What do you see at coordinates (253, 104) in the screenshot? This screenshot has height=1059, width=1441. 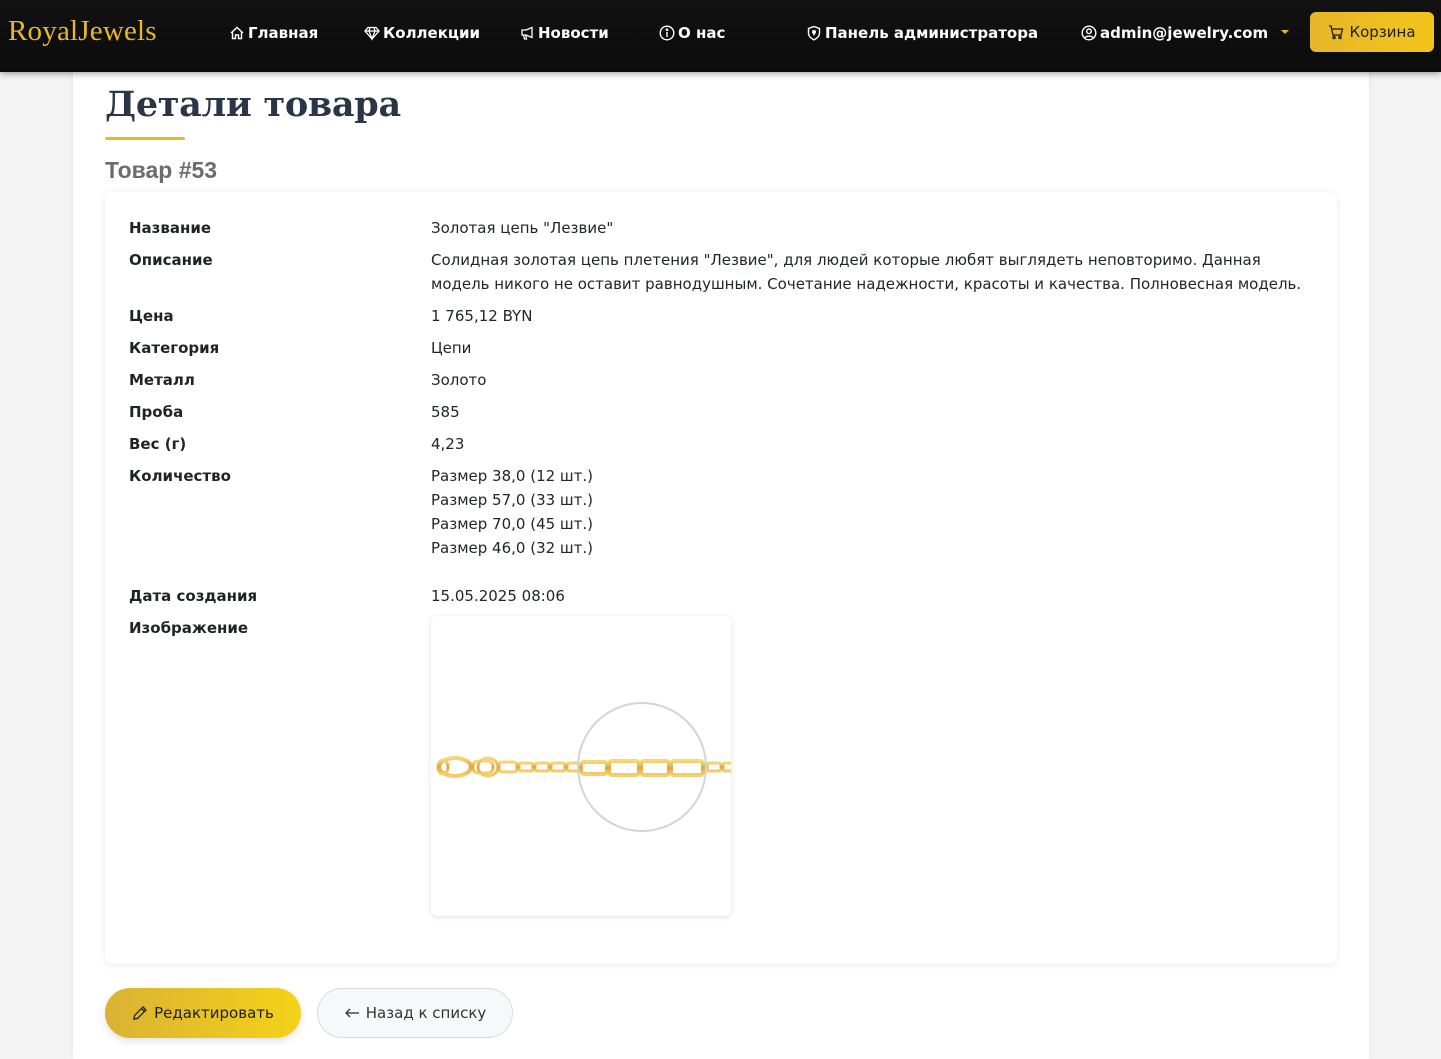 I see `page-title: Детали товара` at bounding box center [253, 104].